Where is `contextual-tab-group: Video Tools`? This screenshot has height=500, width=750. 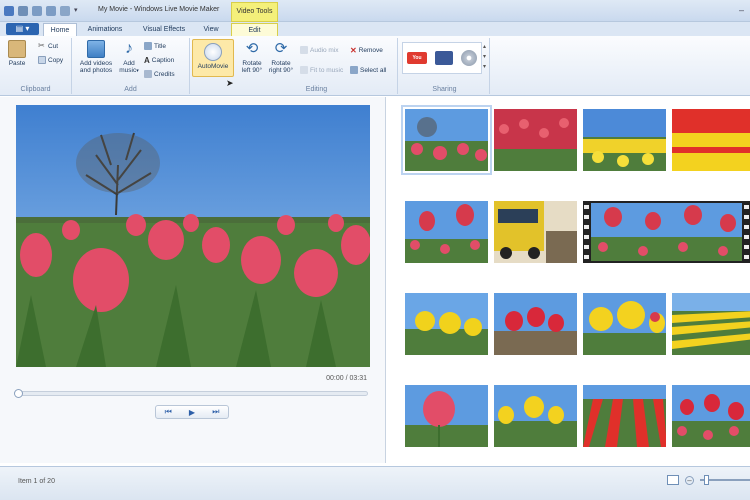
contextual-tab-group: Video Tools is located at coordinates (254, 12).